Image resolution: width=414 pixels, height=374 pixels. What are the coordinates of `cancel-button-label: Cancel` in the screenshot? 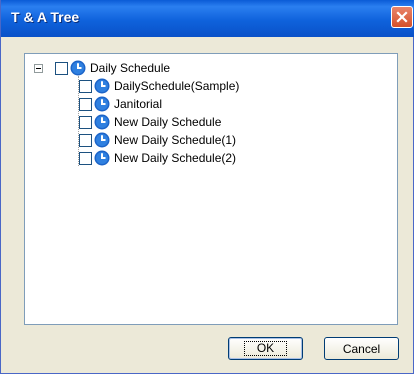 It's located at (361, 348).